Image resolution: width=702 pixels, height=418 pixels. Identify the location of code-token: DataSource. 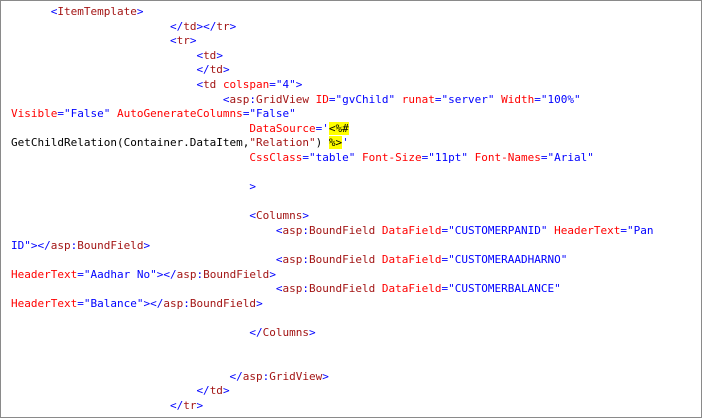
(282, 128).